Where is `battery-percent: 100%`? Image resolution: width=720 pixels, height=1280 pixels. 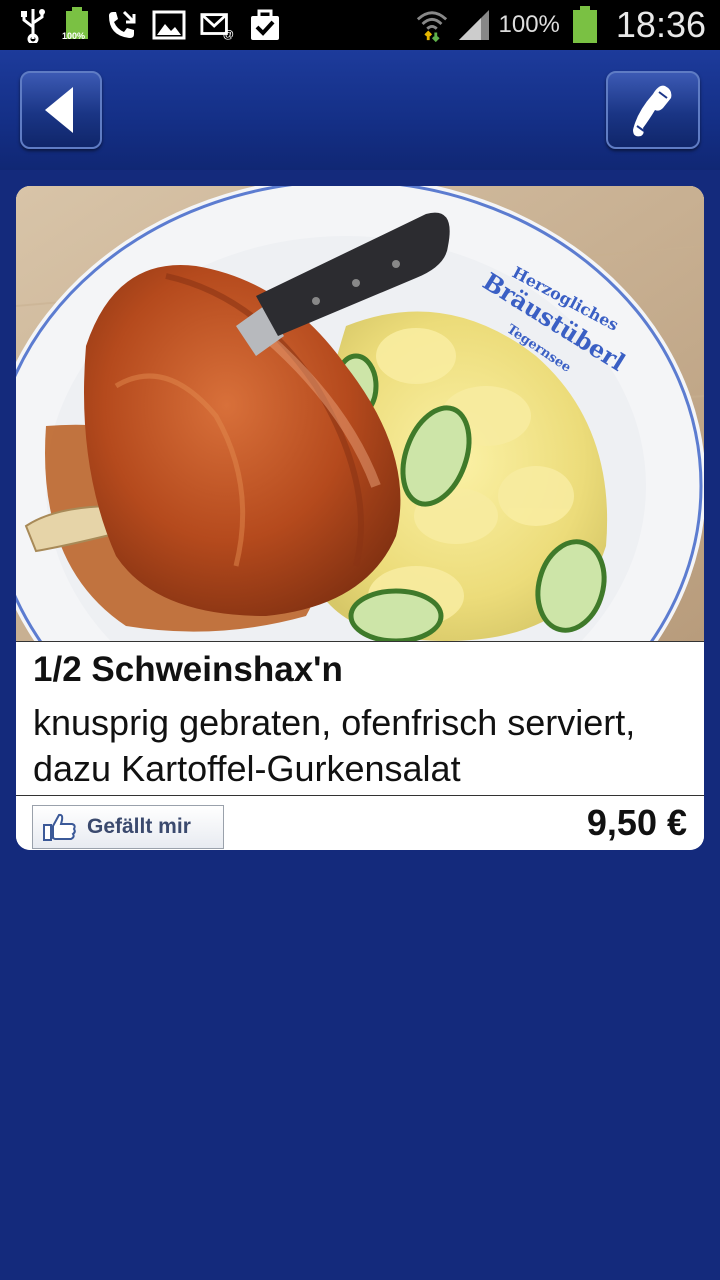 battery-percent: 100% is located at coordinates (529, 24).